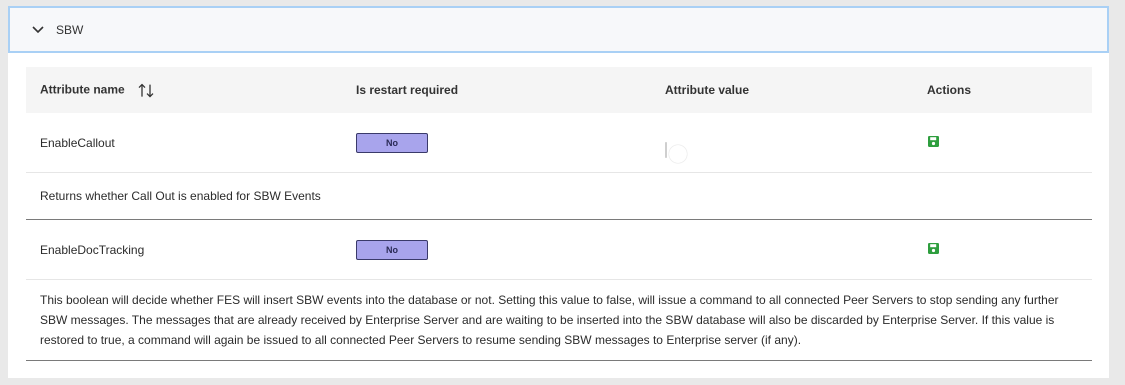  I want to click on column-label-attribute-name: Attribute name, so click(82, 89).